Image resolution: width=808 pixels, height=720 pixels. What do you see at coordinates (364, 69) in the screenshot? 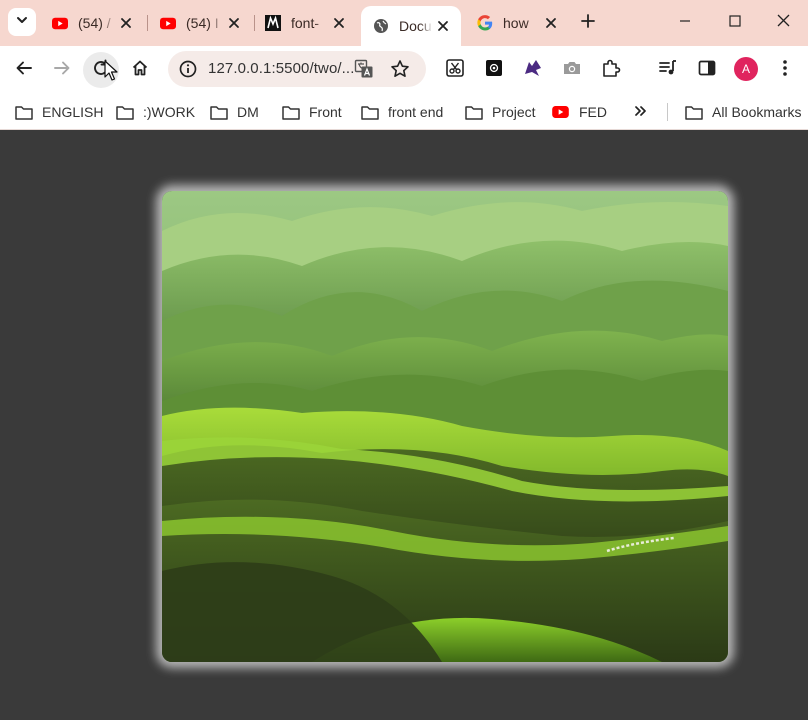
I see `translate-icon` at bounding box center [364, 69].